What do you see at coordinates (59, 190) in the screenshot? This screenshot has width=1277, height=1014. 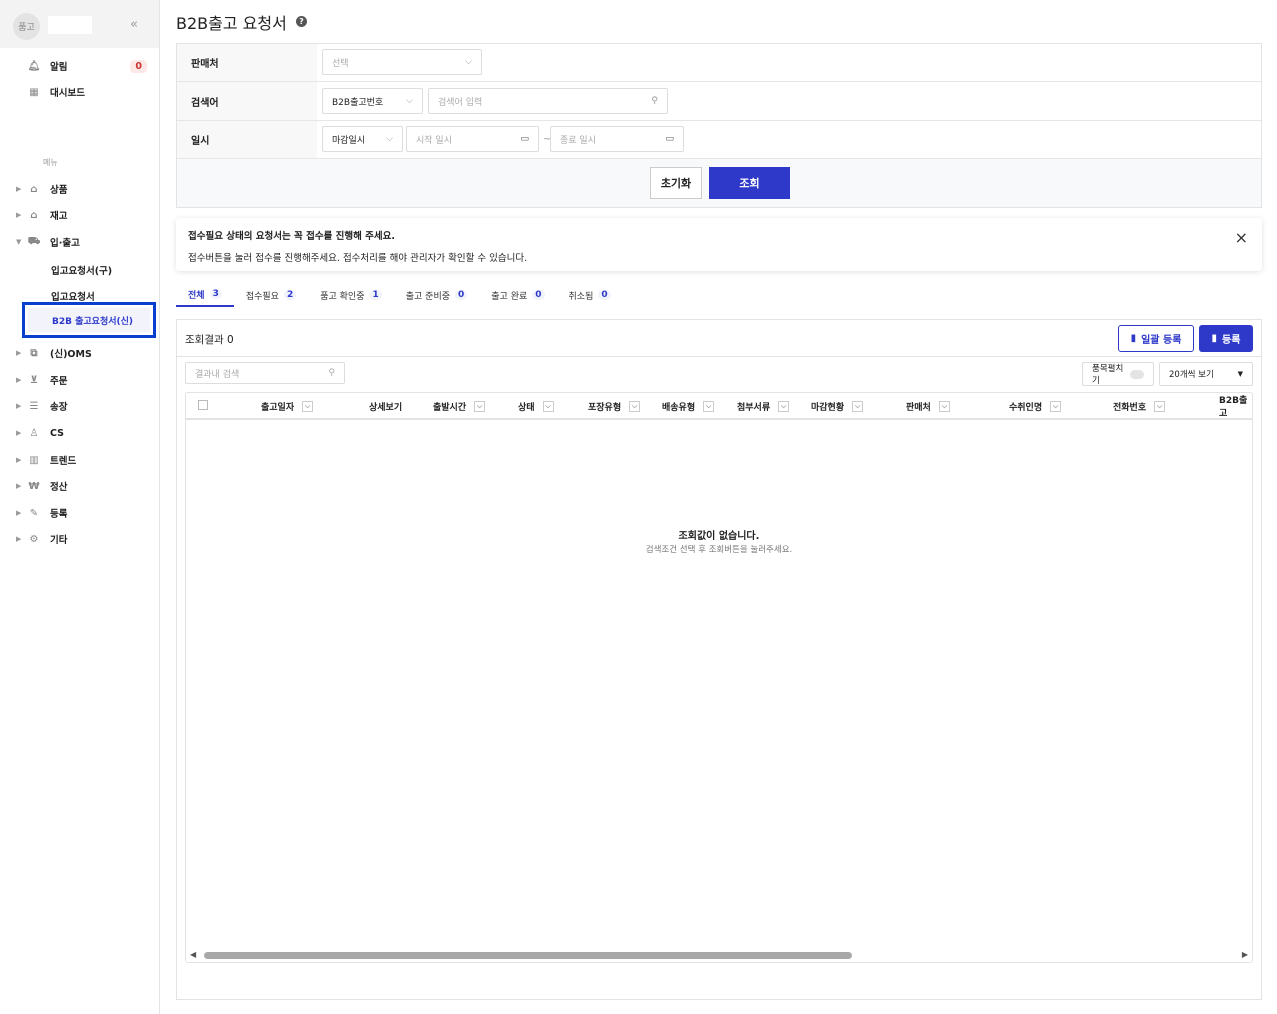 I see `label: 상품` at bounding box center [59, 190].